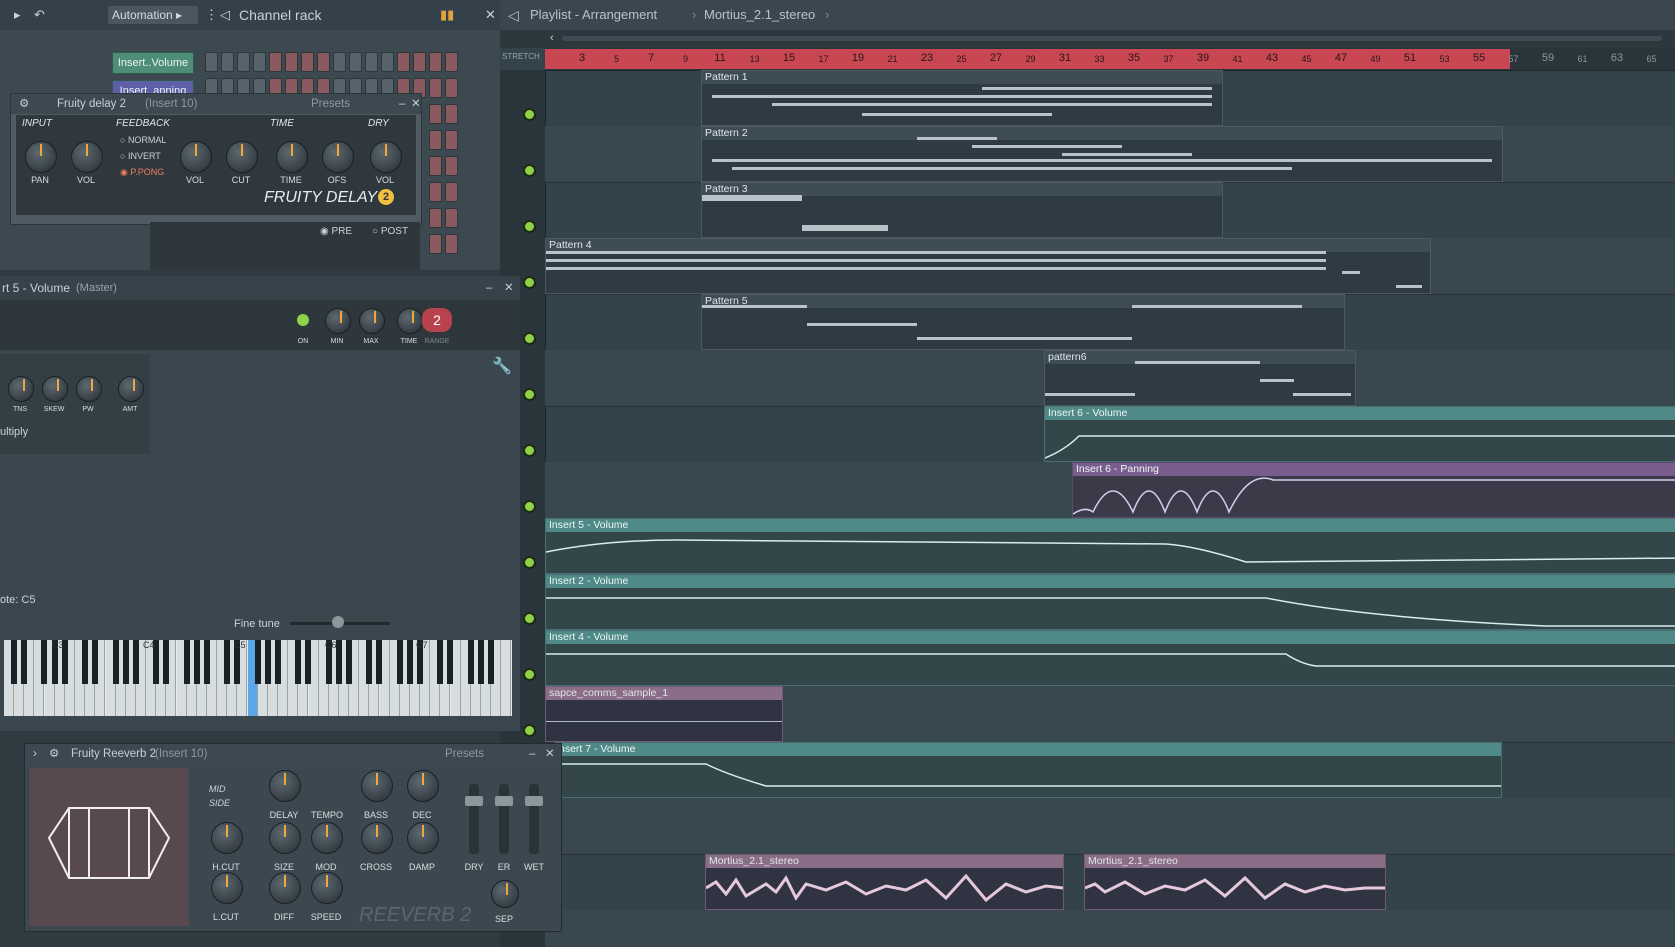  Describe the element at coordinates (1200, 378) in the screenshot. I see `pattern-clip: pattern6` at that location.